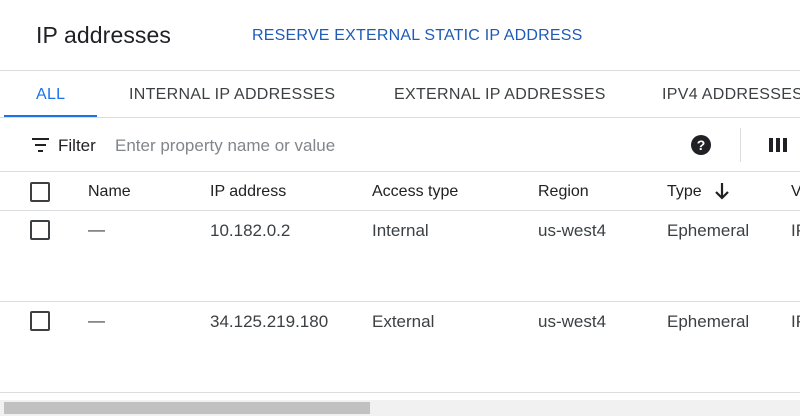  What do you see at coordinates (40, 145) in the screenshot?
I see `filter-list-icon` at bounding box center [40, 145].